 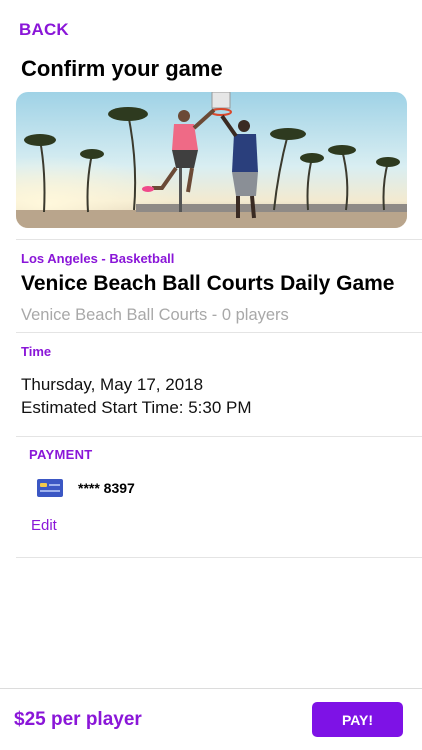 I want to click on game-category: Los Angeles - Basketball, so click(x=98, y=258).